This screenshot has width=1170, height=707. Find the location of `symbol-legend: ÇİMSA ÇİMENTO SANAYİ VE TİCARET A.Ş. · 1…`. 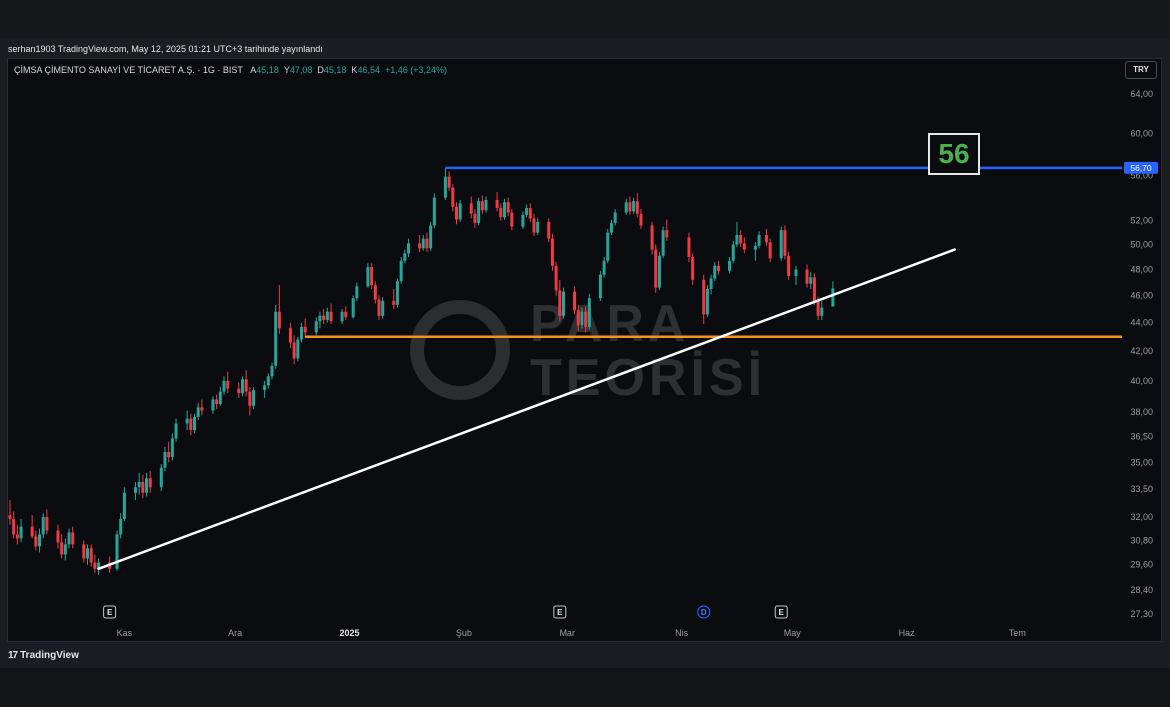

symbol-legend: ÇİMSA ÇİMENTO SANAYİ VE TİCARET A.Ş. · 1… is located at coordinates (230, 70).